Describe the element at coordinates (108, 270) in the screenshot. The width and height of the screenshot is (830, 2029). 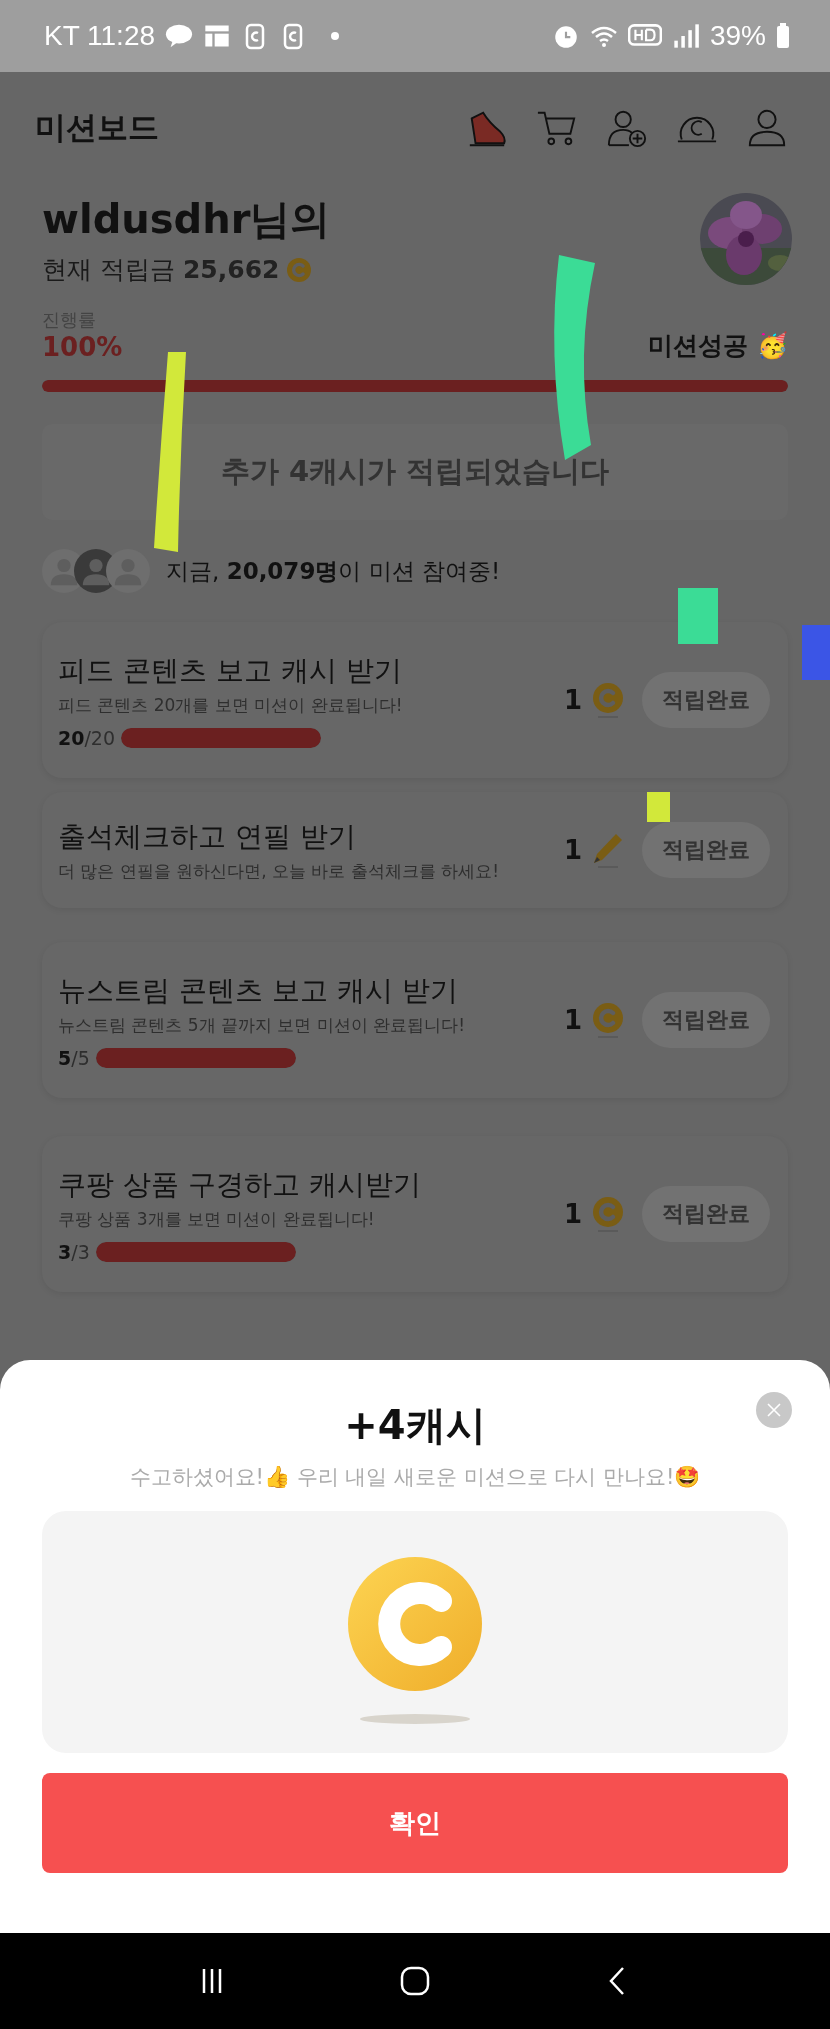
I see `balance-label: 현재 적립금` at that location.